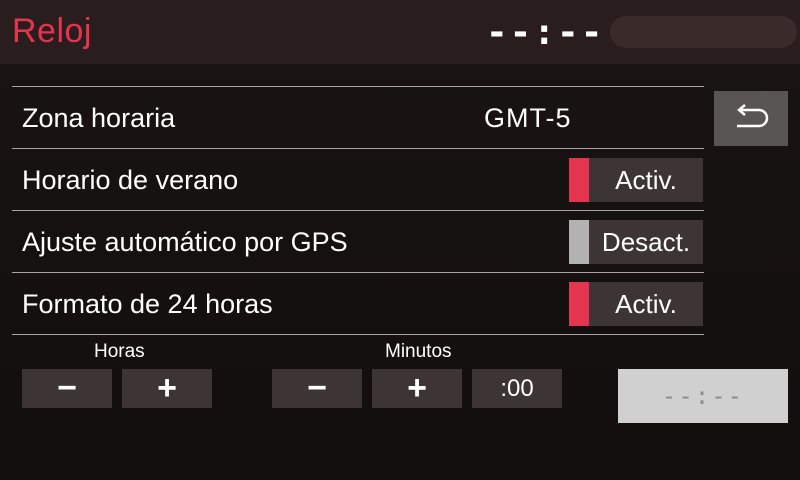 Image resolution: width=800 pixels, height=480 pixels. What do you see at coordinates (147, 304) in the screenshot?
I see `format-24h-label: Formato de 24 horas` at bounding box center [147, 304].